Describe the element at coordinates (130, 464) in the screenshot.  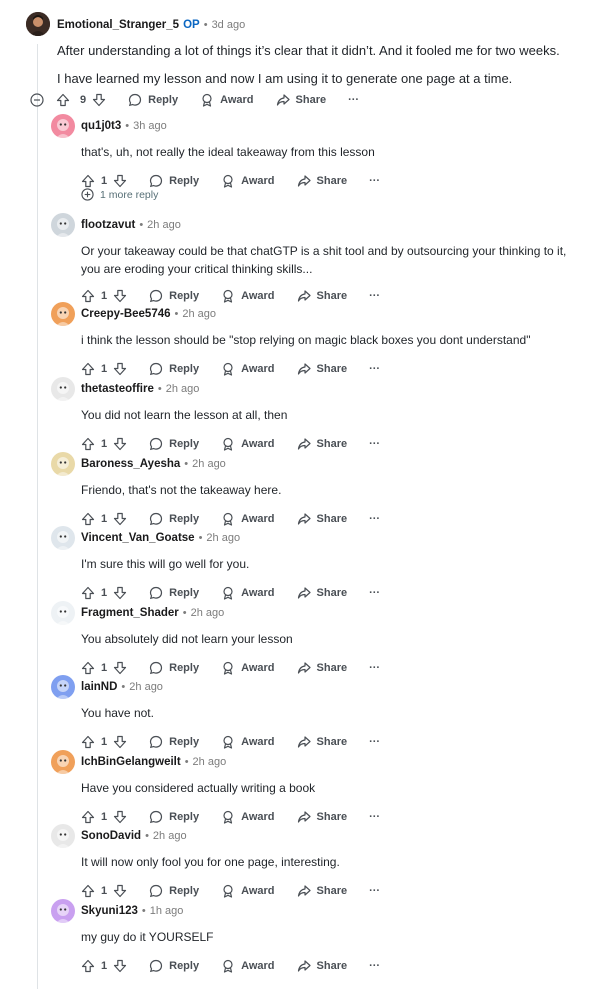
I see `comment-username: Baroness_Ayesha` at that location.